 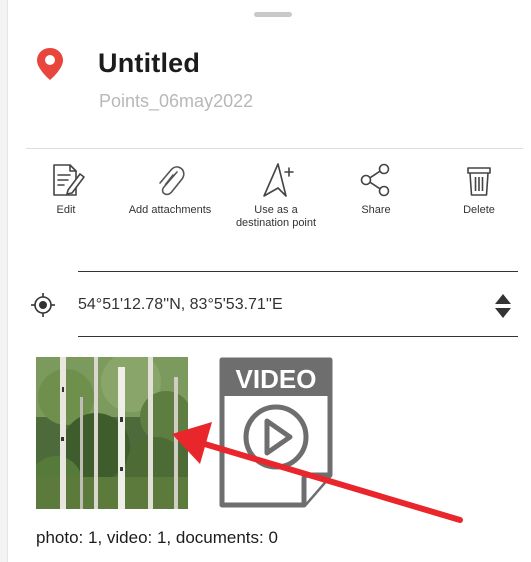 I want to click on paperclip-icon, so click(x=172, y=181).